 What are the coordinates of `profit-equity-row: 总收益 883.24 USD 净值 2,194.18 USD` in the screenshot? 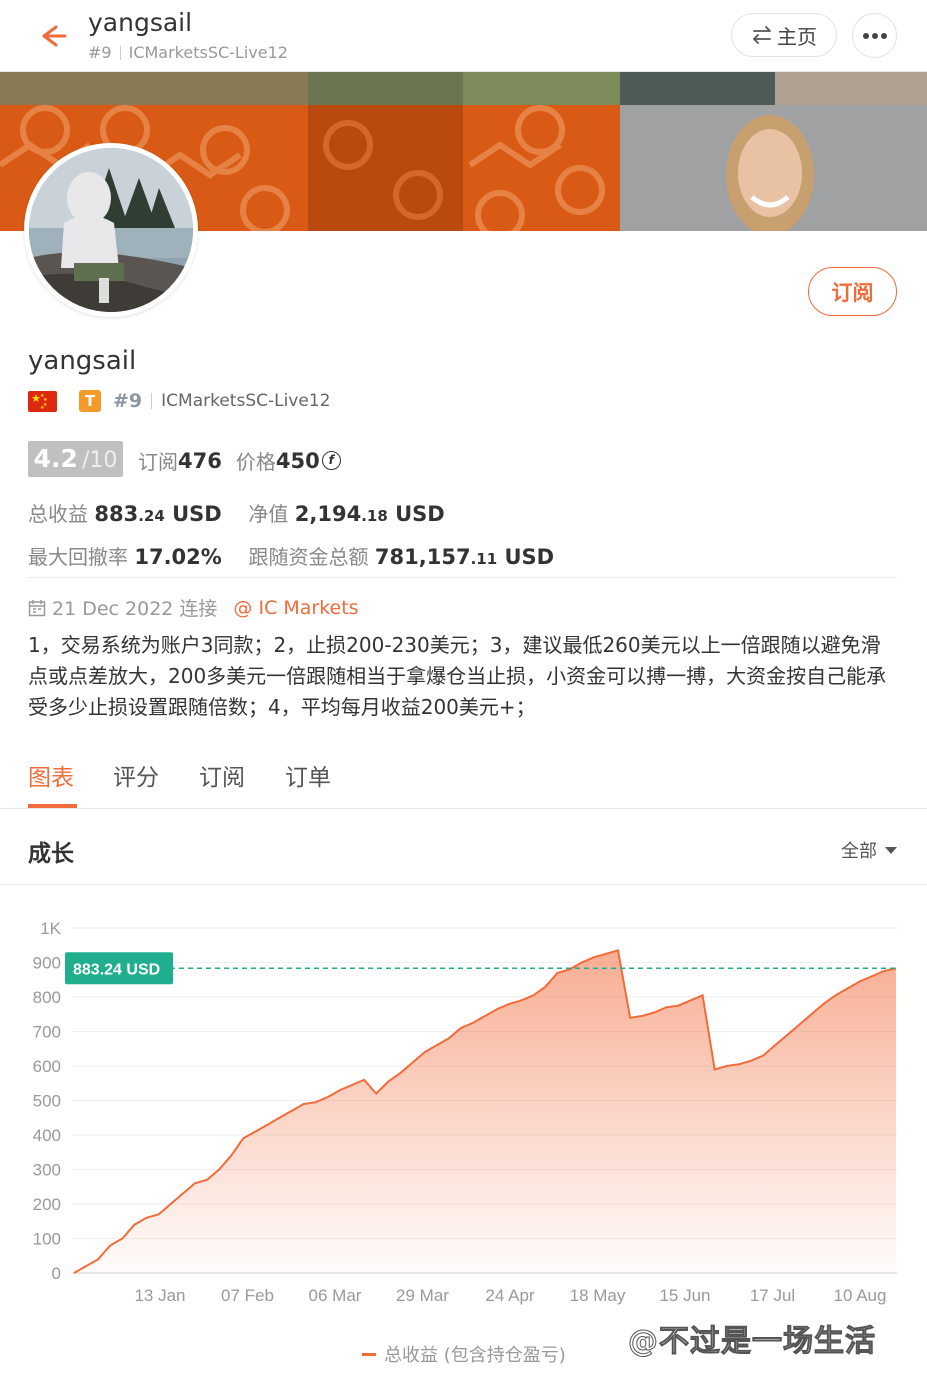 It's located at (236, 512).